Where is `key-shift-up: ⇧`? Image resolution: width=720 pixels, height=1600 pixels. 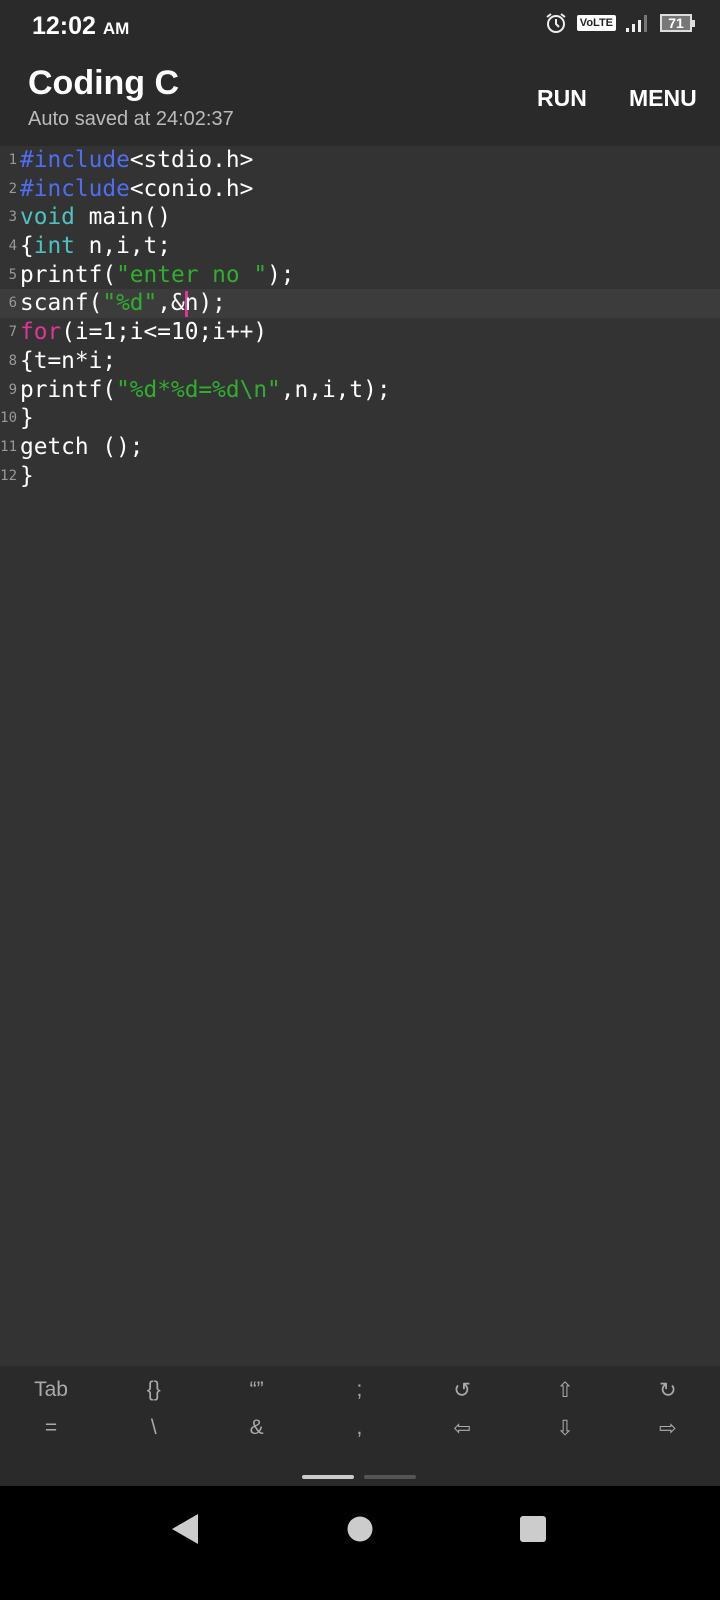 key-shift-up: ⇧ is located at coordinates (565, 1390).